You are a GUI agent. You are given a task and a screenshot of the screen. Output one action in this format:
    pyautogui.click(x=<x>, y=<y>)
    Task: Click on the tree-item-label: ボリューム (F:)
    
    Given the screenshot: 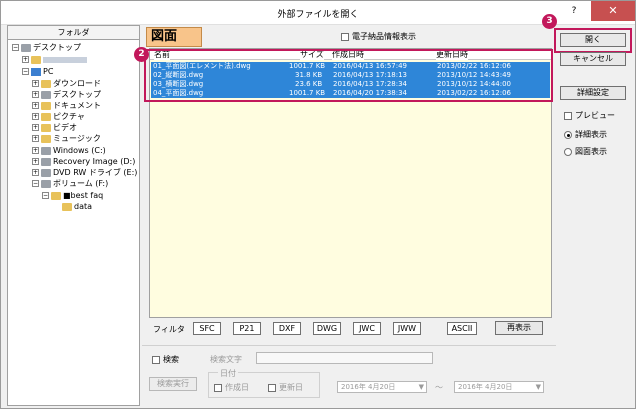 What is the action you would take?
    pyautogui.click(x=81, y=183)
    